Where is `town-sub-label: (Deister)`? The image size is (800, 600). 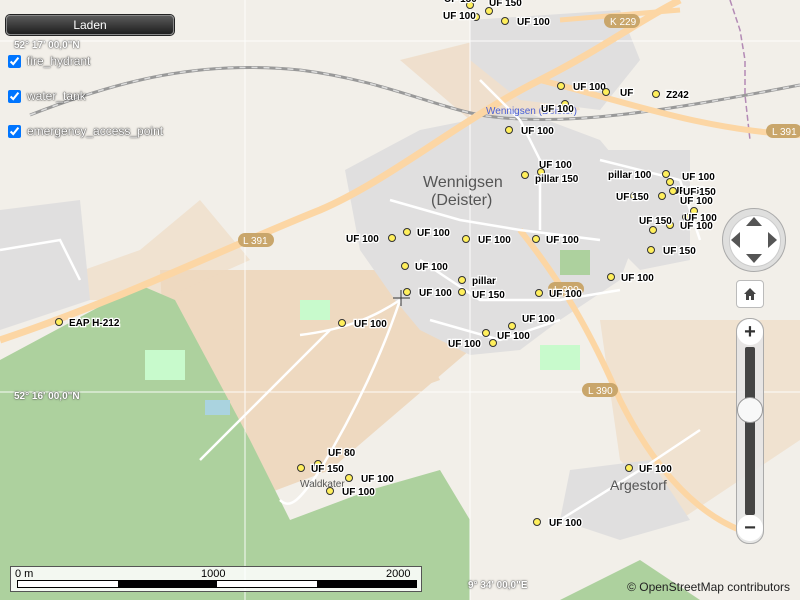 town-sub-label: (Deister) is located at coordinates (461, 200).